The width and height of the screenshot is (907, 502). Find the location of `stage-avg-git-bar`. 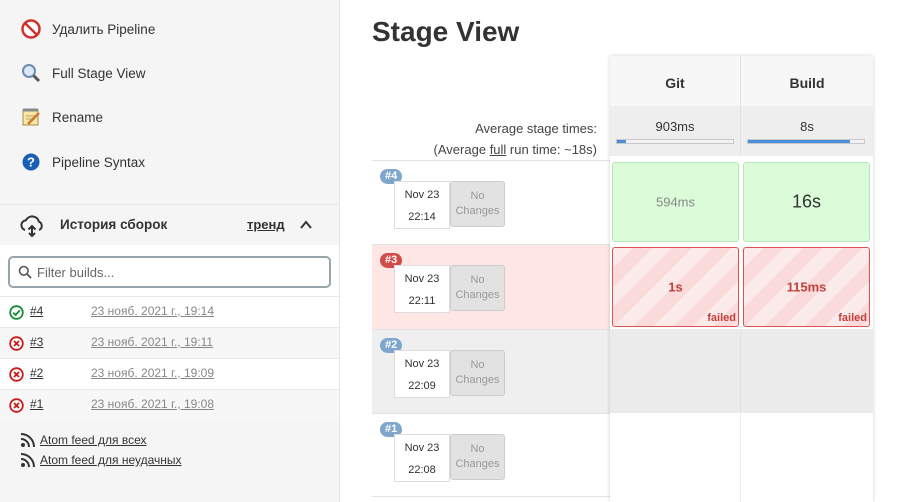

stage-avg-git-bar is located at coordinates (675, 141).